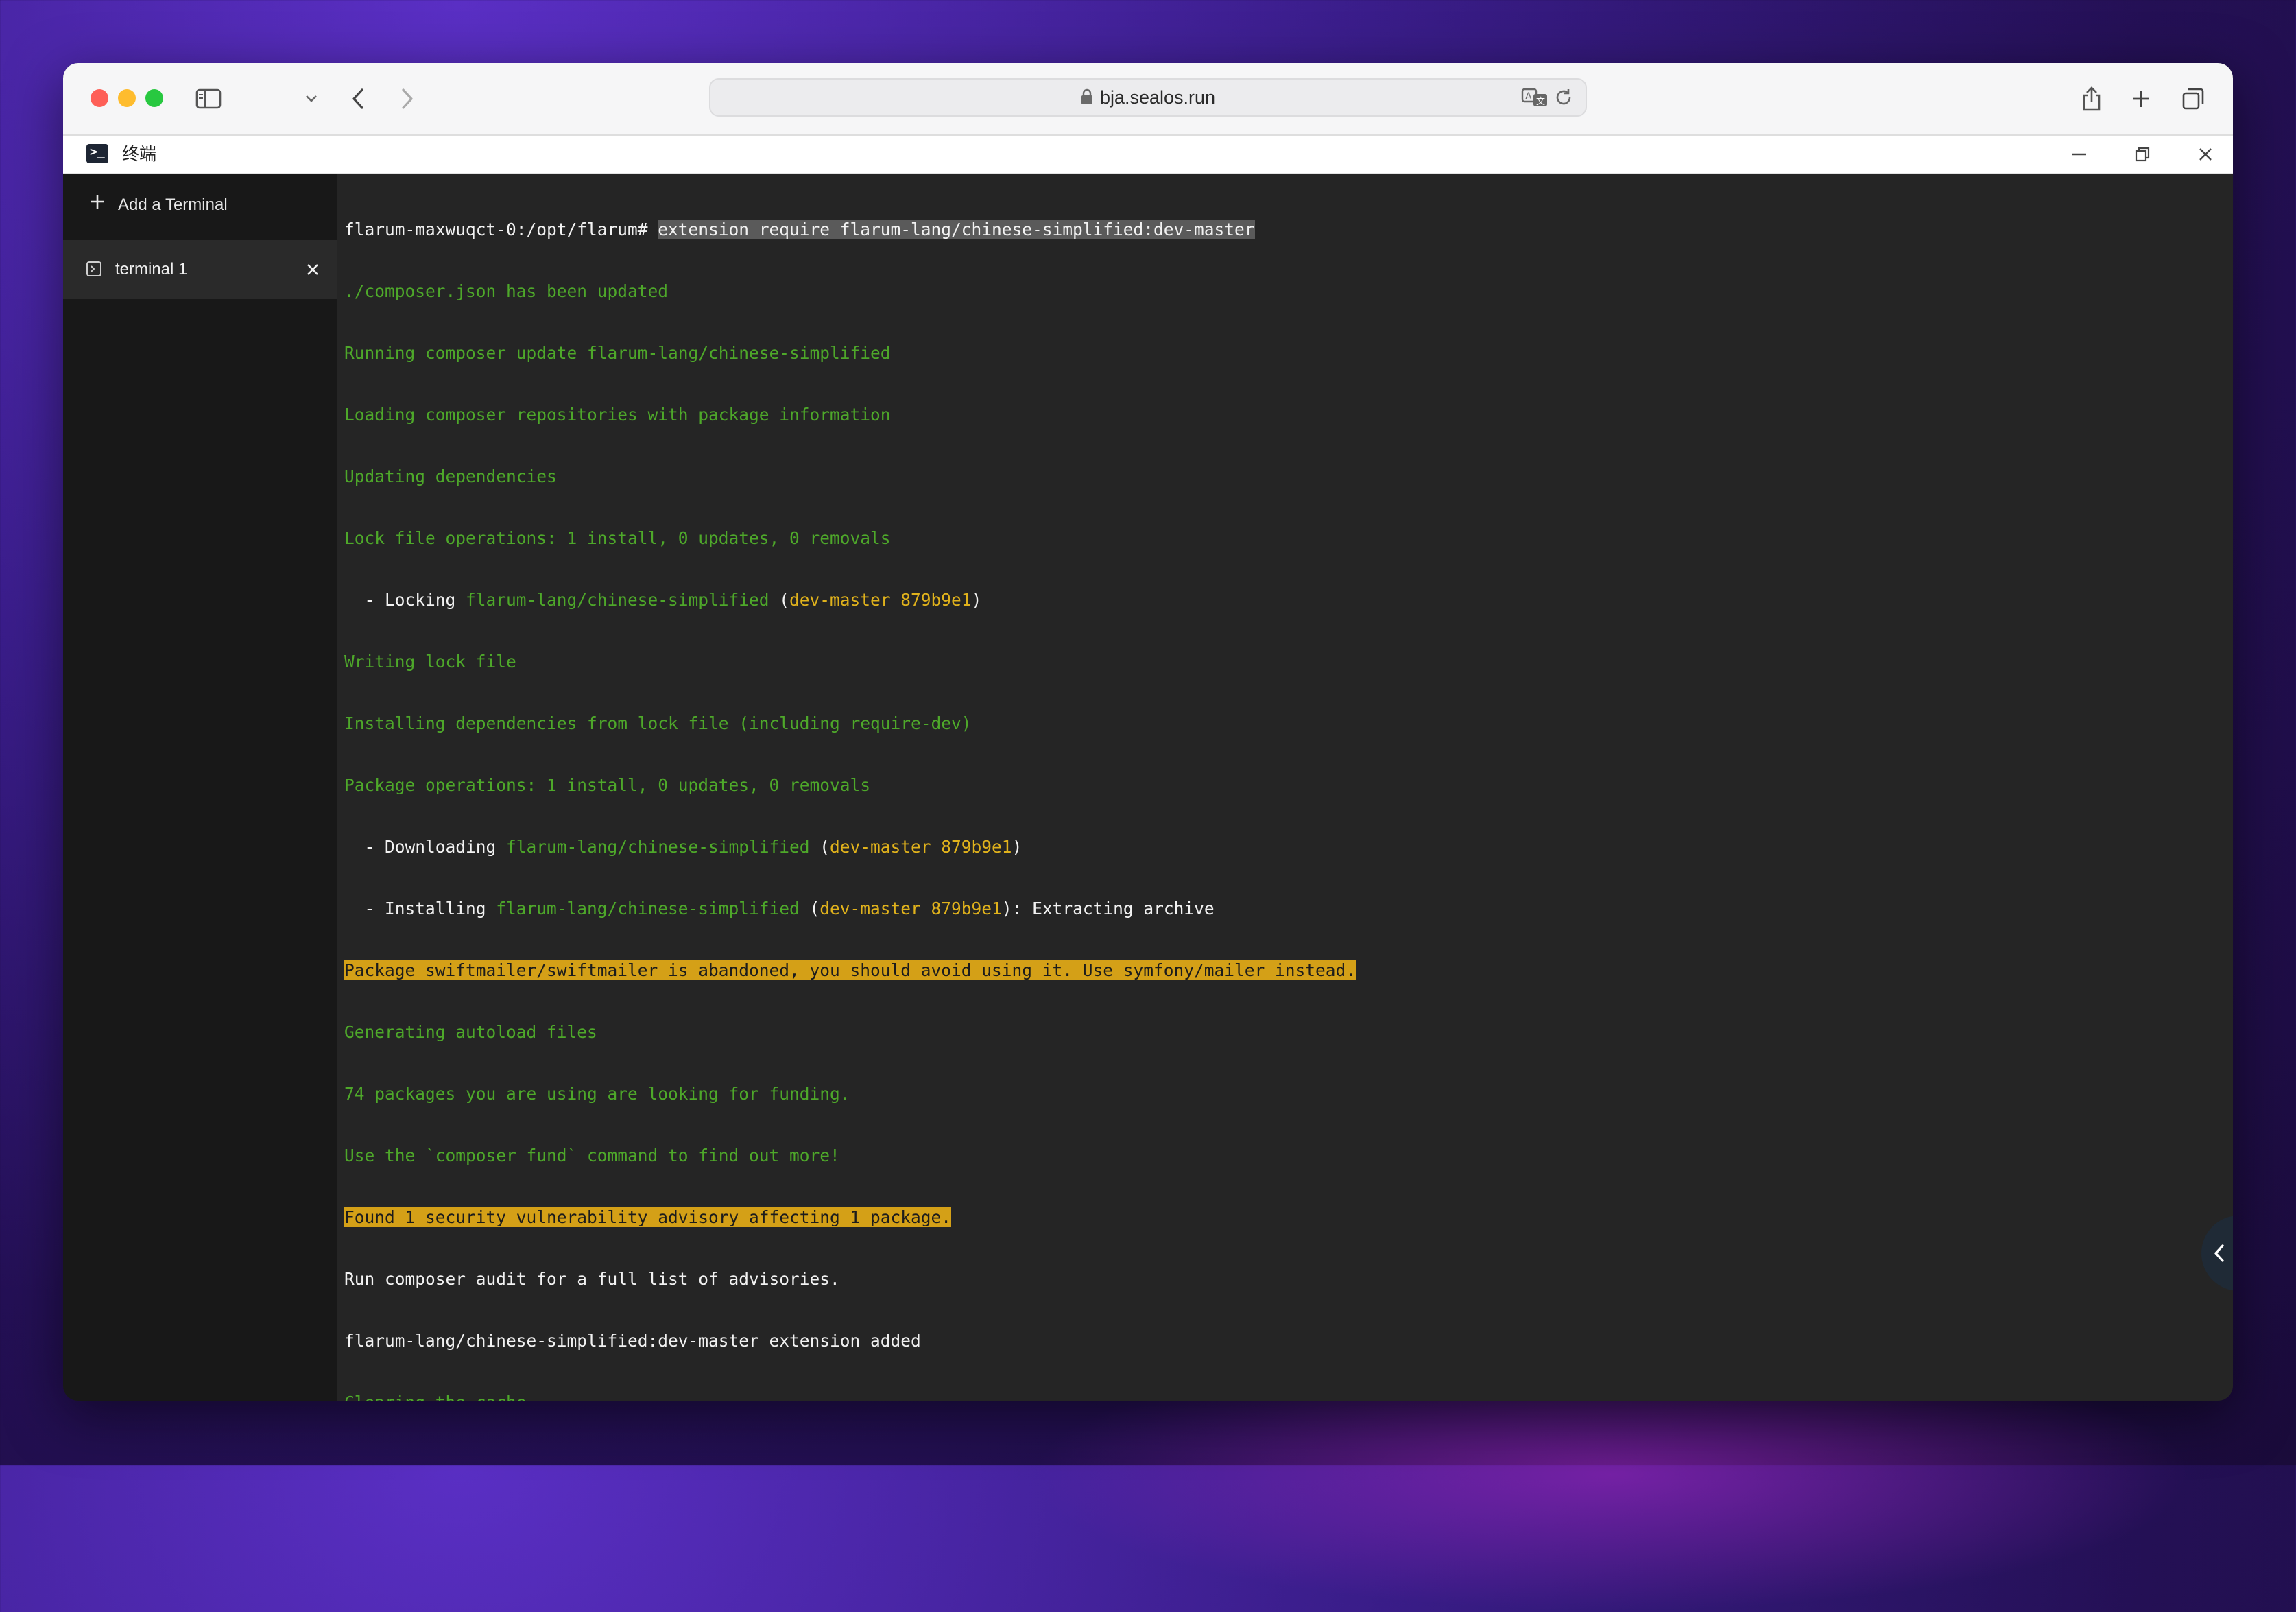  I want to click on address-bar: bja.sealos.run A文, so click(1148, 97).